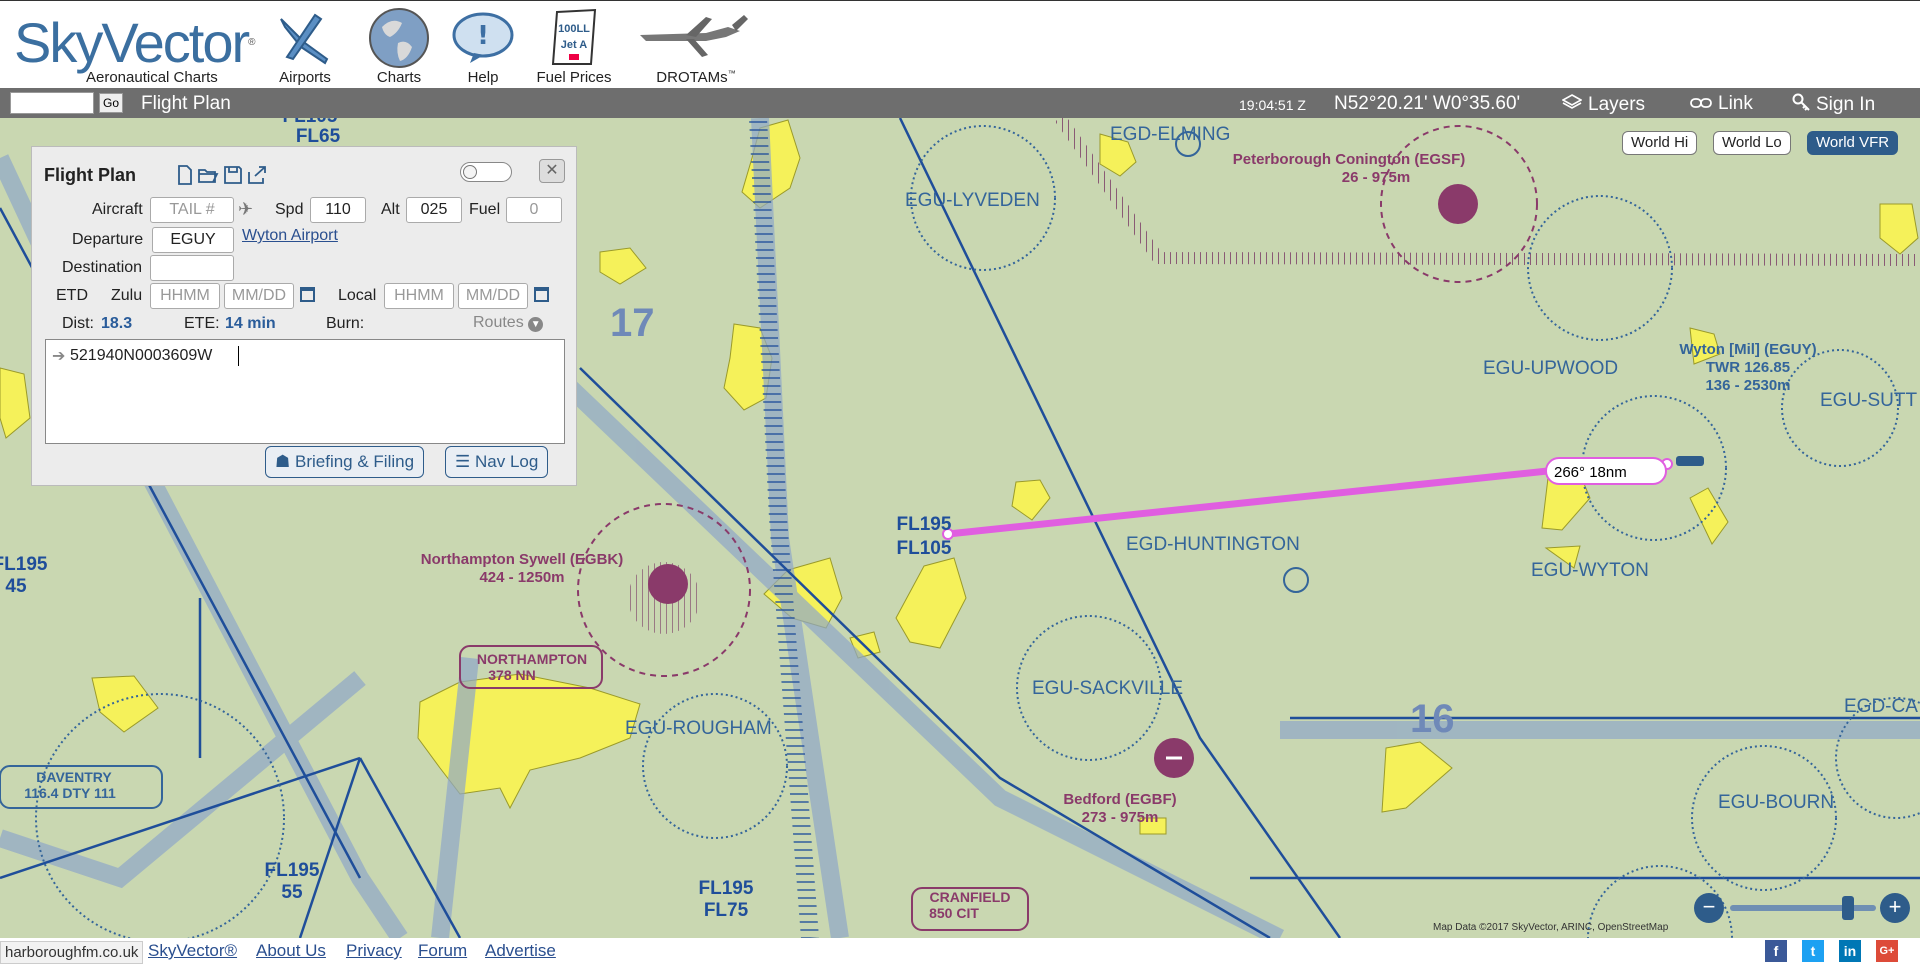  I want to click on peterborough-airport-icon, so click(1458, 204).